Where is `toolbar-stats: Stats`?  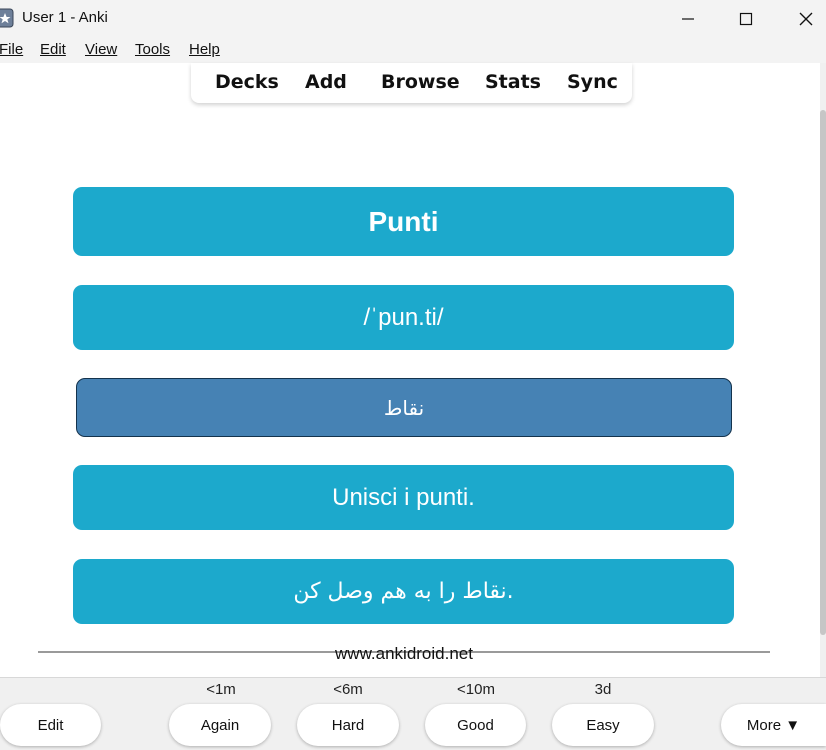 toolbar-stats: Stats is located at coordinates (513, 82).